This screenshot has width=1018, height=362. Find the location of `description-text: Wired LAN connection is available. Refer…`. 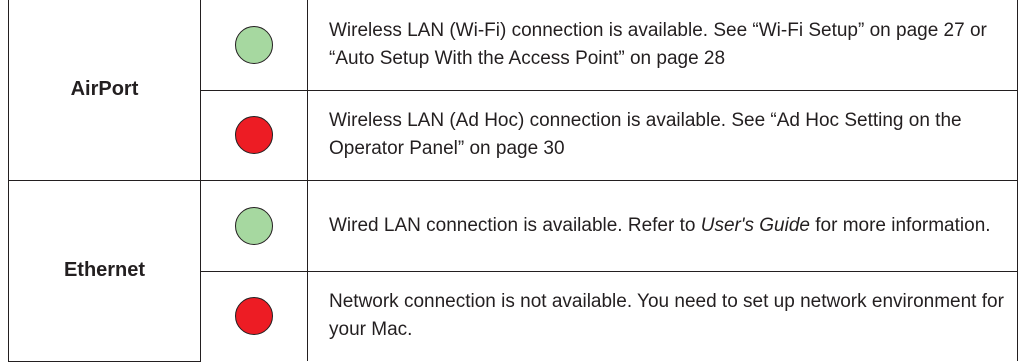

description-text: Wired LAN connection is available. Refer… is located at coordinates (515, 225).